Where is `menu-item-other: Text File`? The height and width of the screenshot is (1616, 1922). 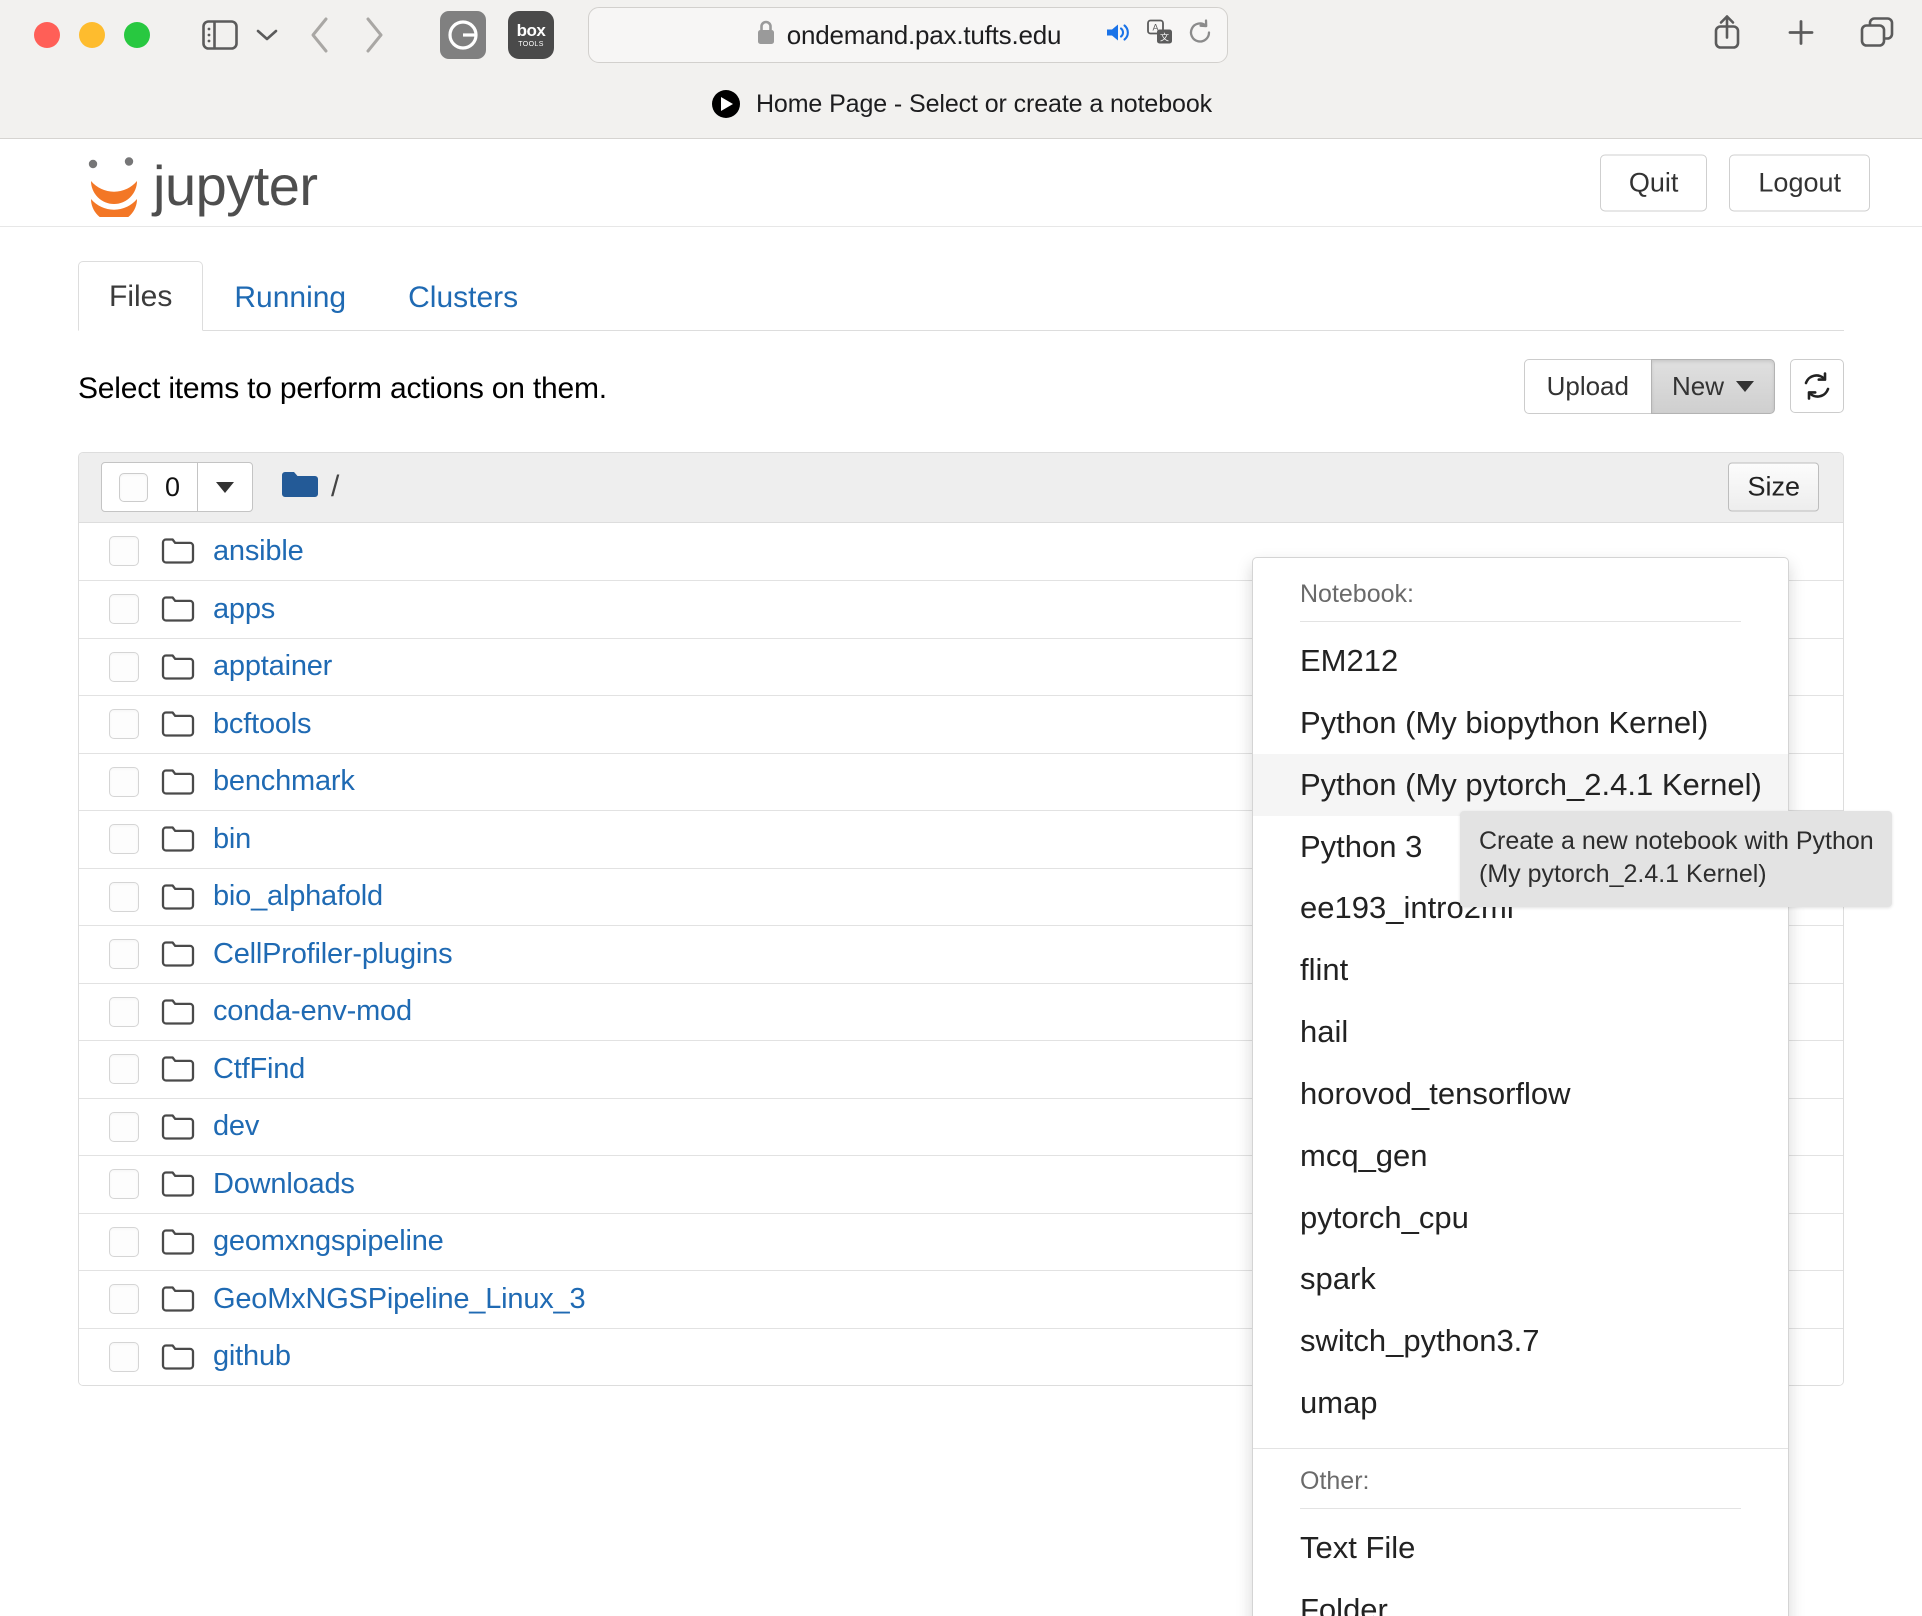
menu-item-other: Text File is located at coordinates (1520, 1548).